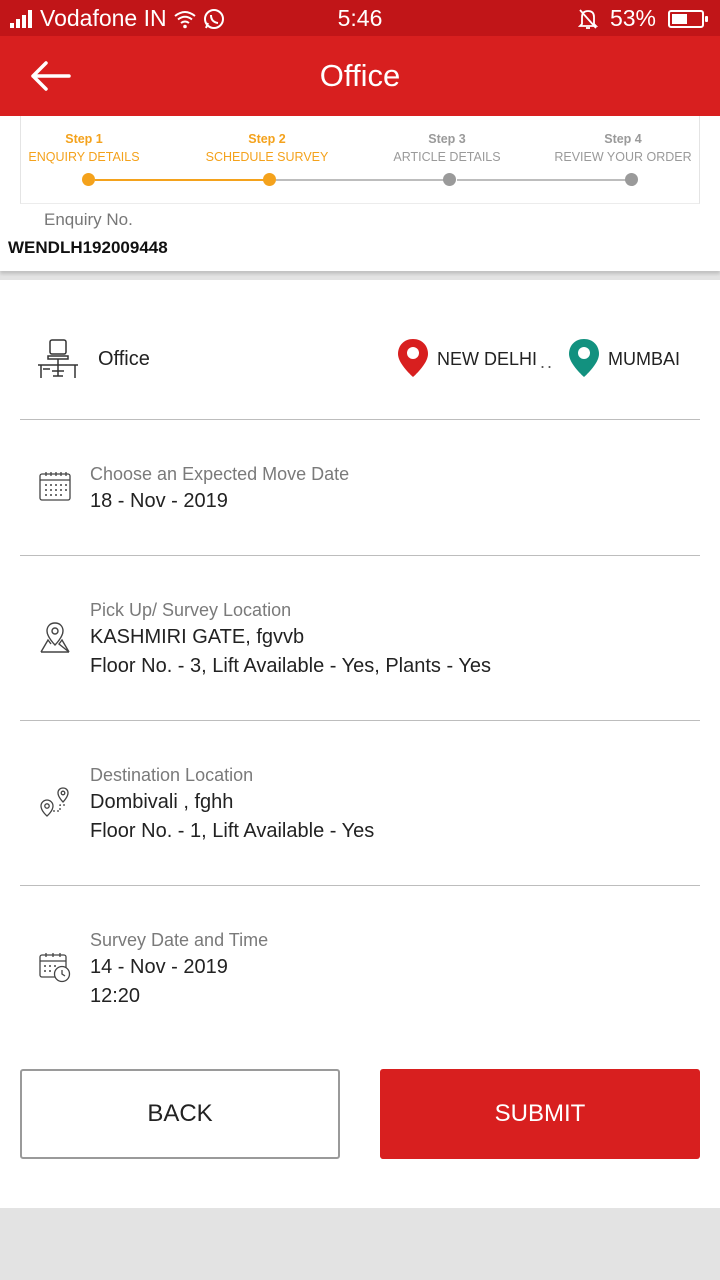 The height and width of the screenshot is (1280, 720). Describe the element at coordinates (88, 219) in the screenshot. I see `enquiry-label: Enquiry No.` at that location.